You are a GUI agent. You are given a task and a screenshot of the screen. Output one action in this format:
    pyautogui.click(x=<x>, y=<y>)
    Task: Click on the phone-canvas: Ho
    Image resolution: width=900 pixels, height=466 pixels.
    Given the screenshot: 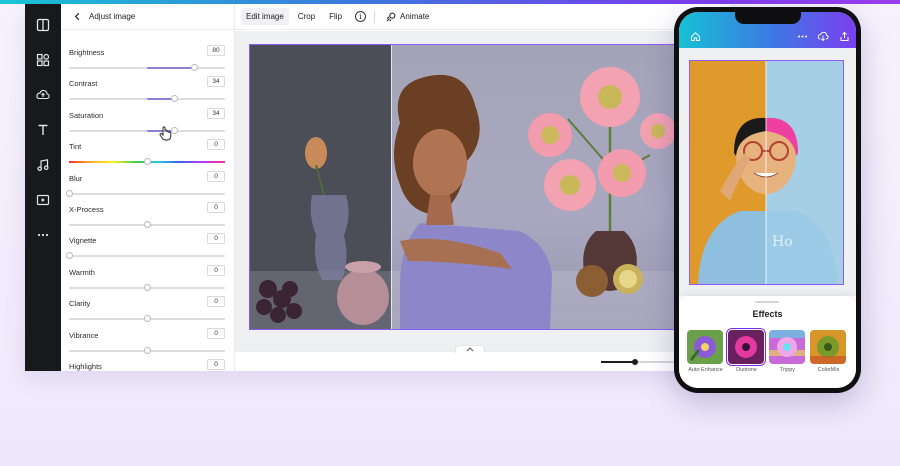 What is the action you would take?
    pyautogui.click(x=767, y=172)
    